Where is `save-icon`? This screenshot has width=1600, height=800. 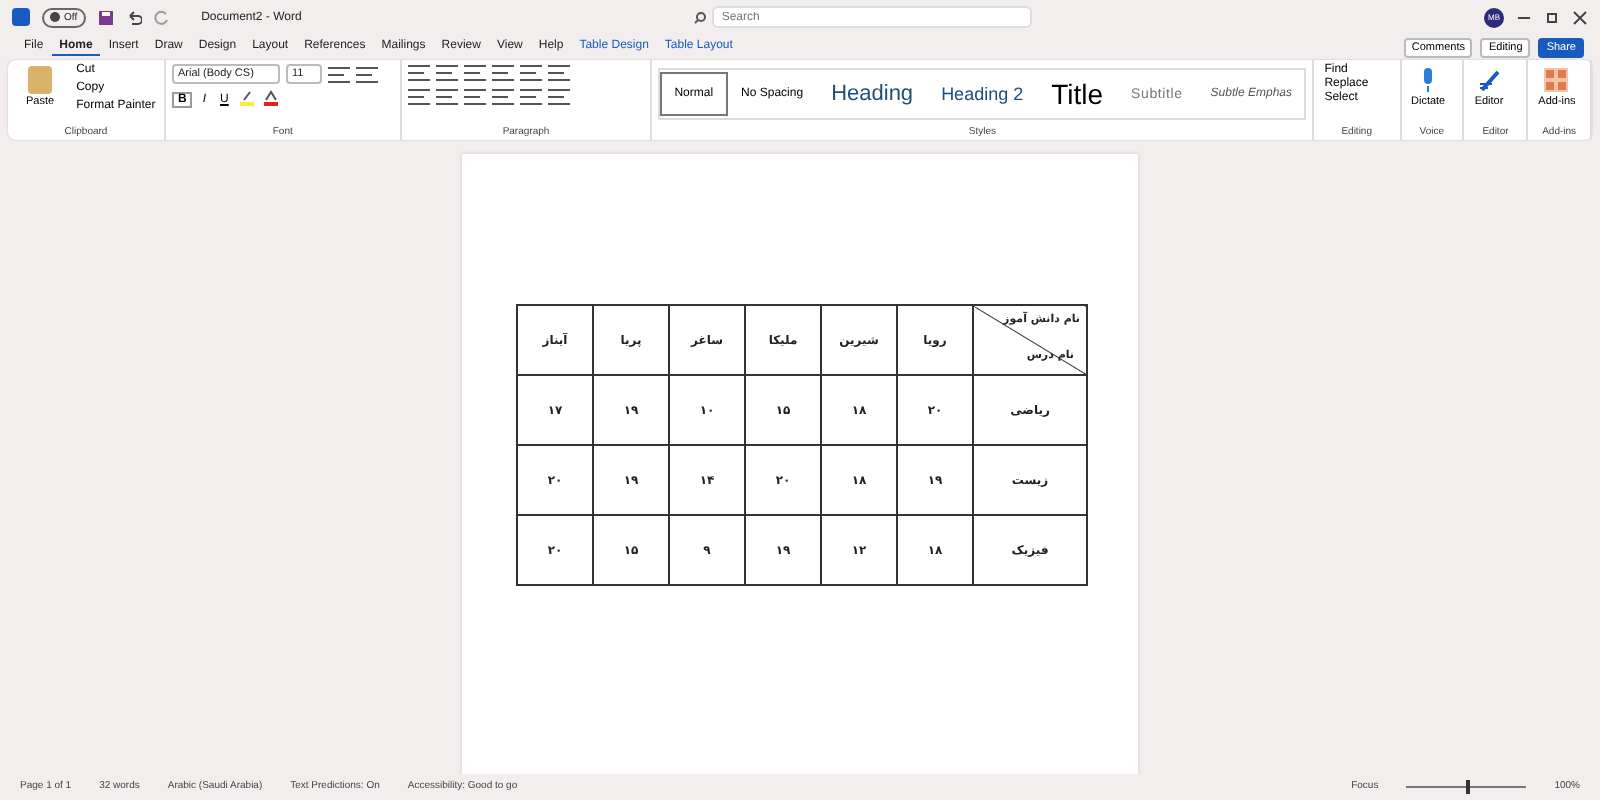
save-icon is located at coordinates (105, 17).